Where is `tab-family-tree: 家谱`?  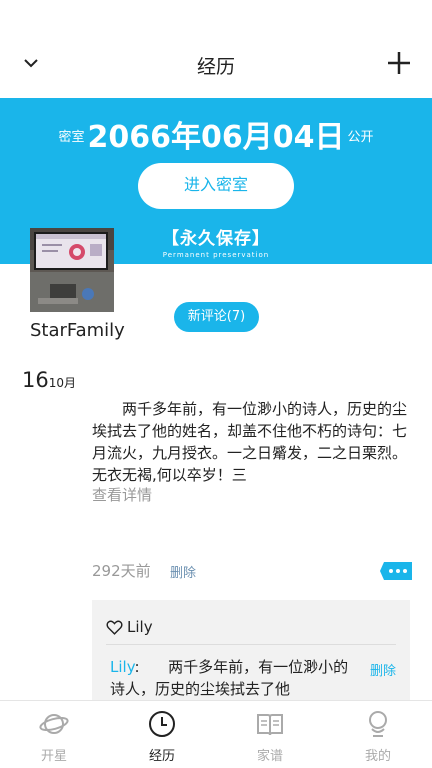 tab-family-tree: 家谱 is located at coordinates (270, 734).